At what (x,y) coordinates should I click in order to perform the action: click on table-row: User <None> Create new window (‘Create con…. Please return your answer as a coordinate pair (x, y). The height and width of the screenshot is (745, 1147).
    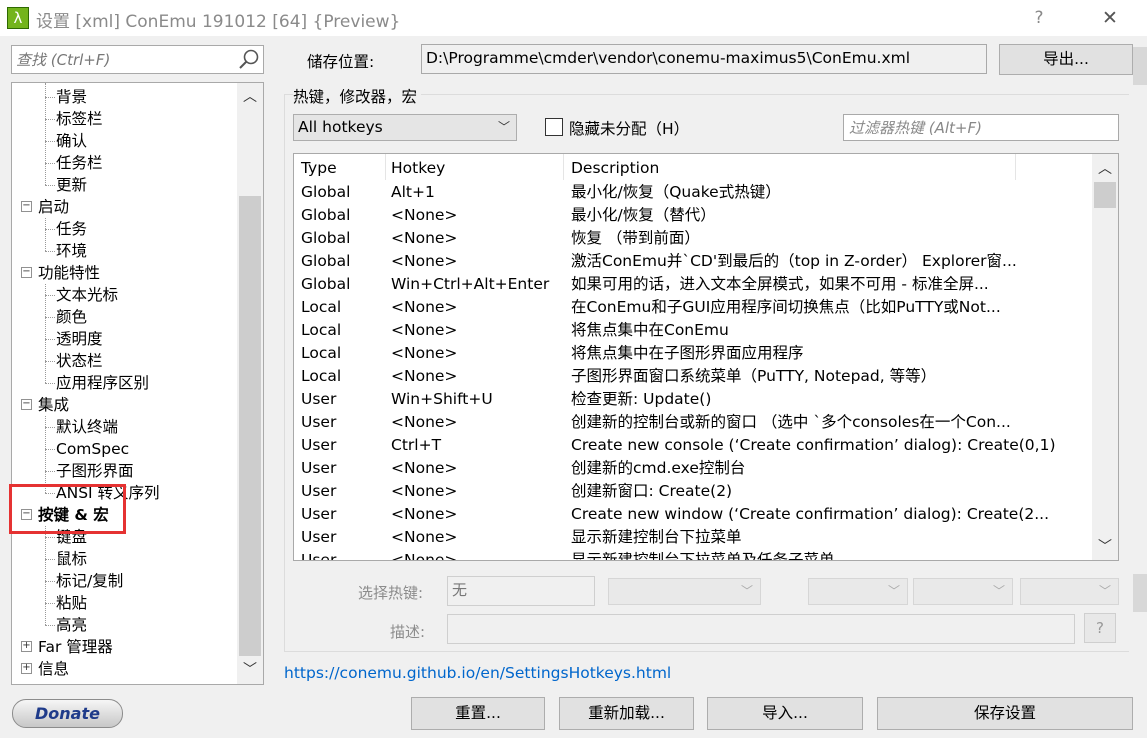
    Looking at the image, I should click on (694, 514).